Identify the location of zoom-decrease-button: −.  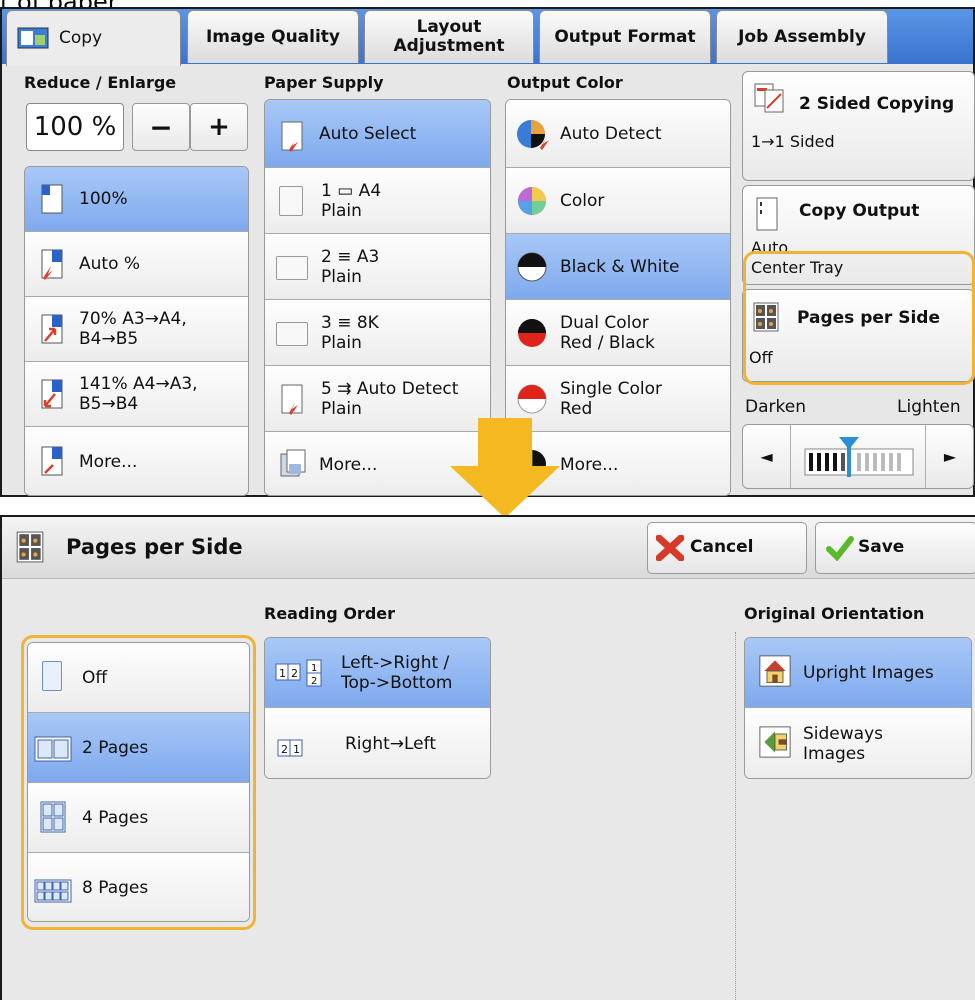
(161, 127).